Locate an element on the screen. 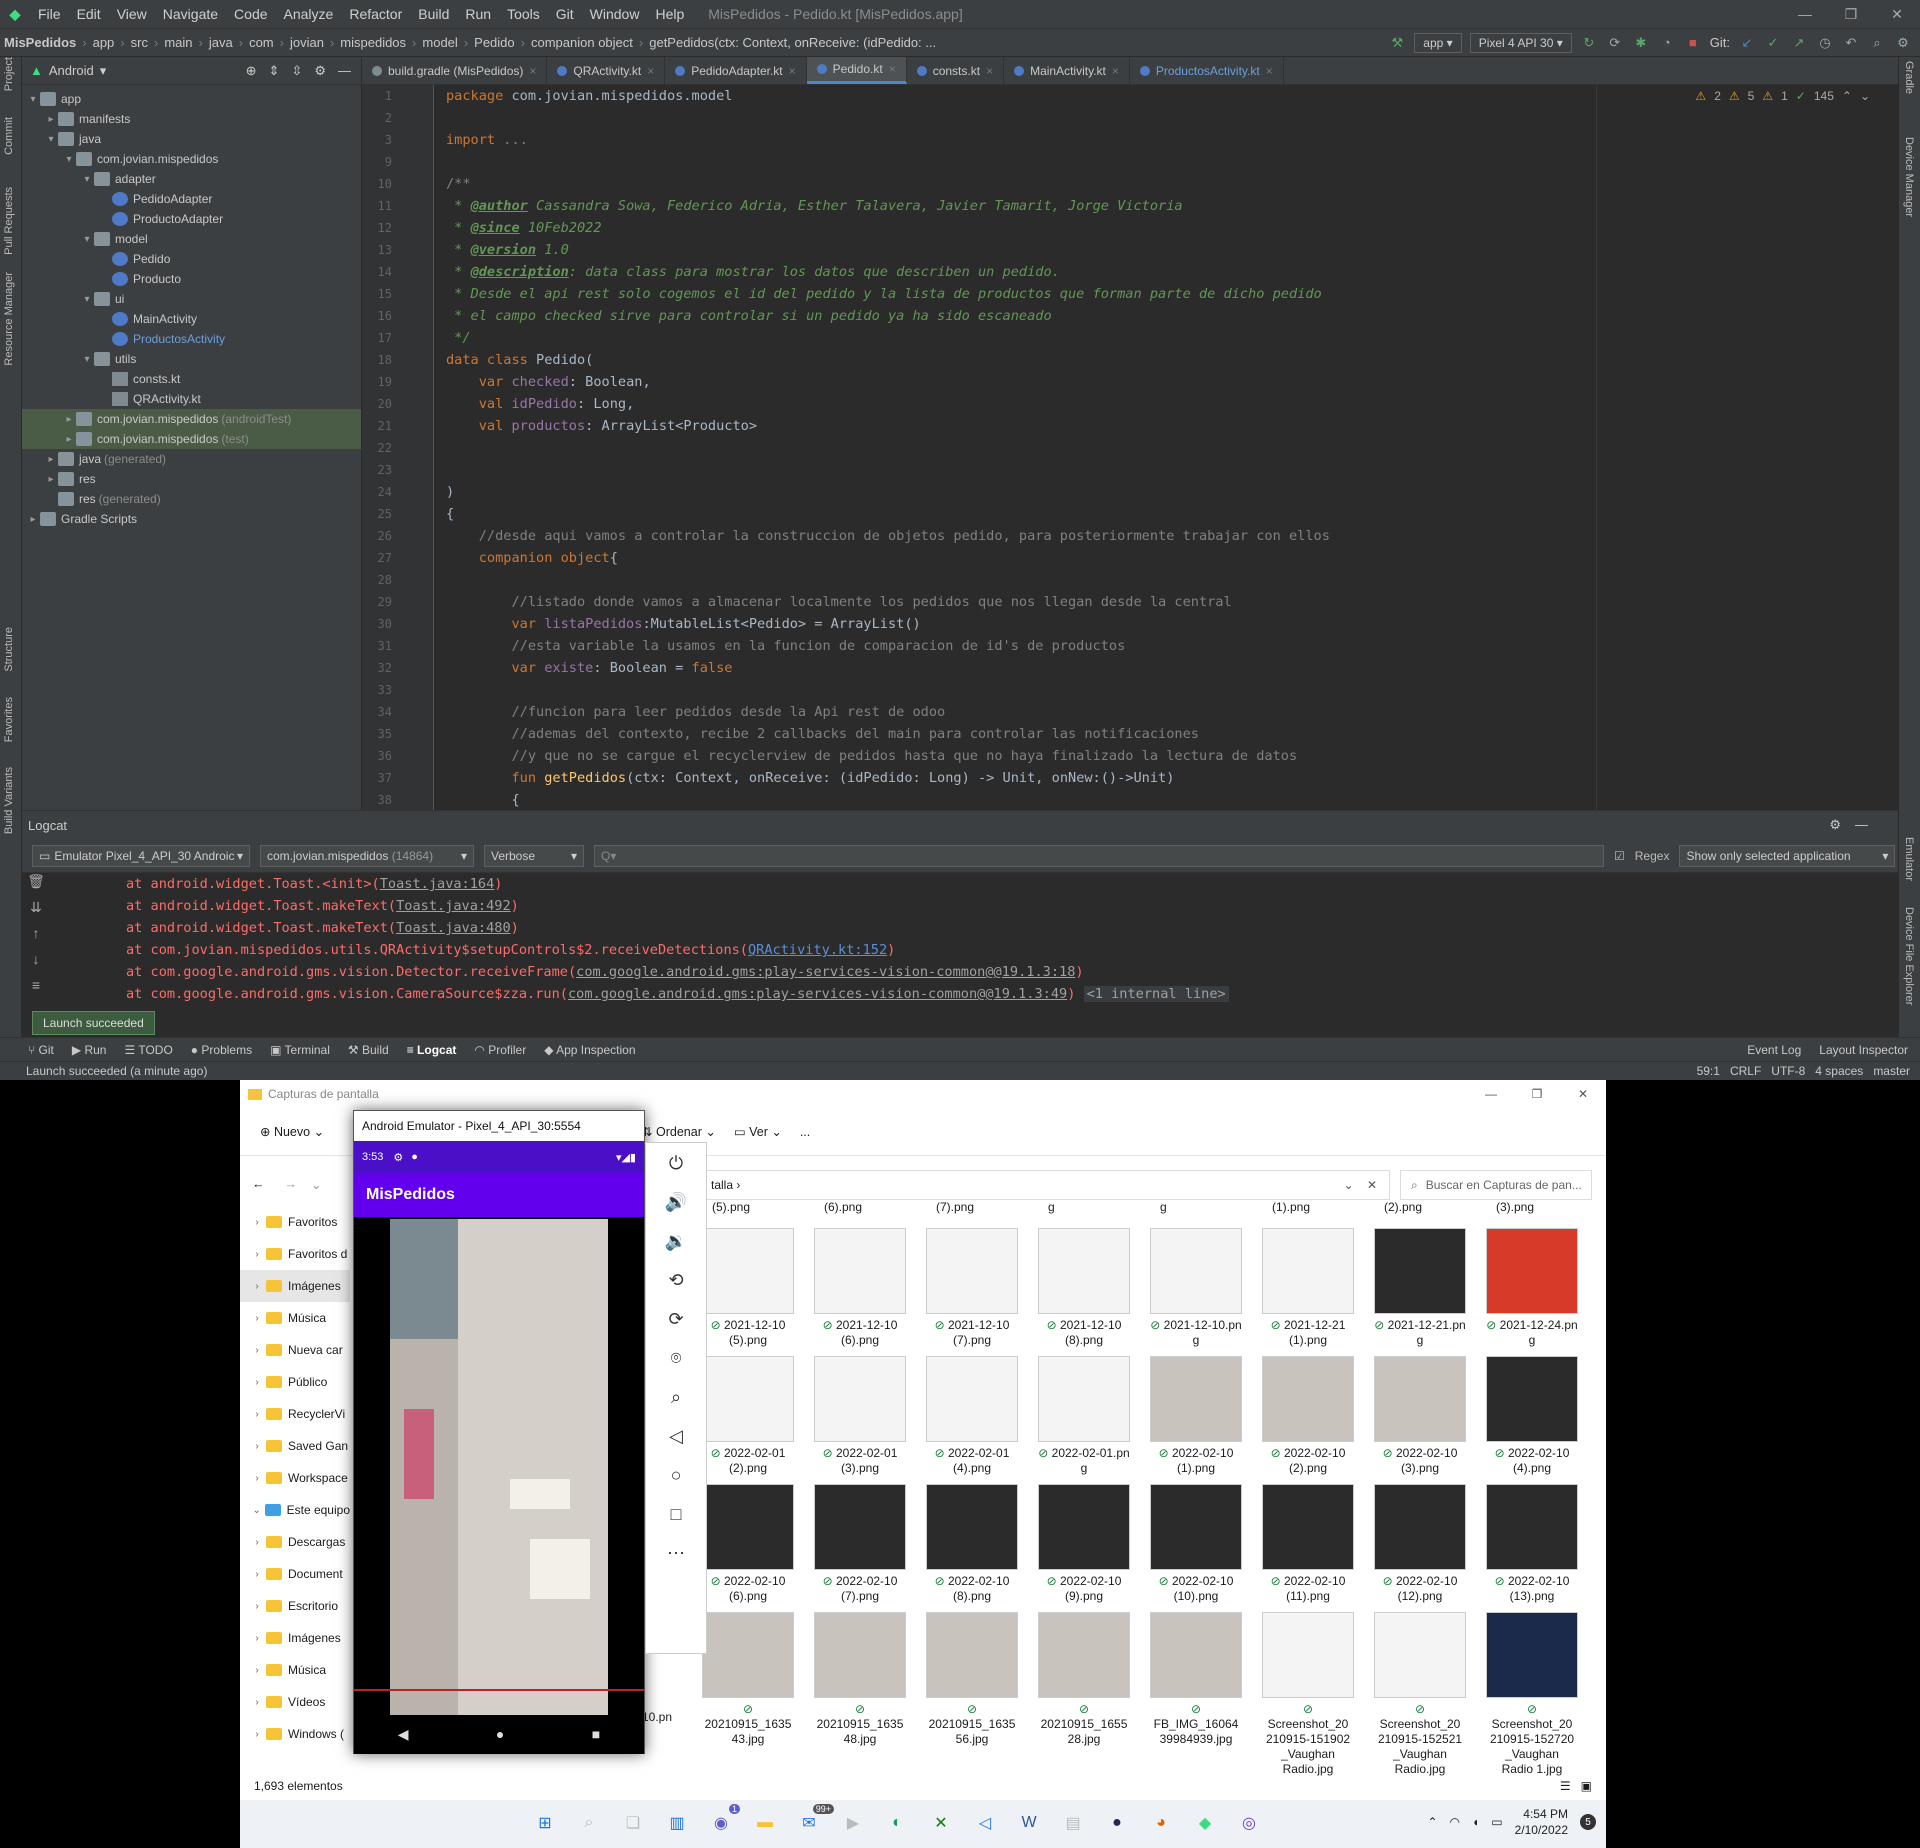 This screenshot has width=1920, height=1848. logcat-search-input: Q▾ is located at coordinates (1099, 855).